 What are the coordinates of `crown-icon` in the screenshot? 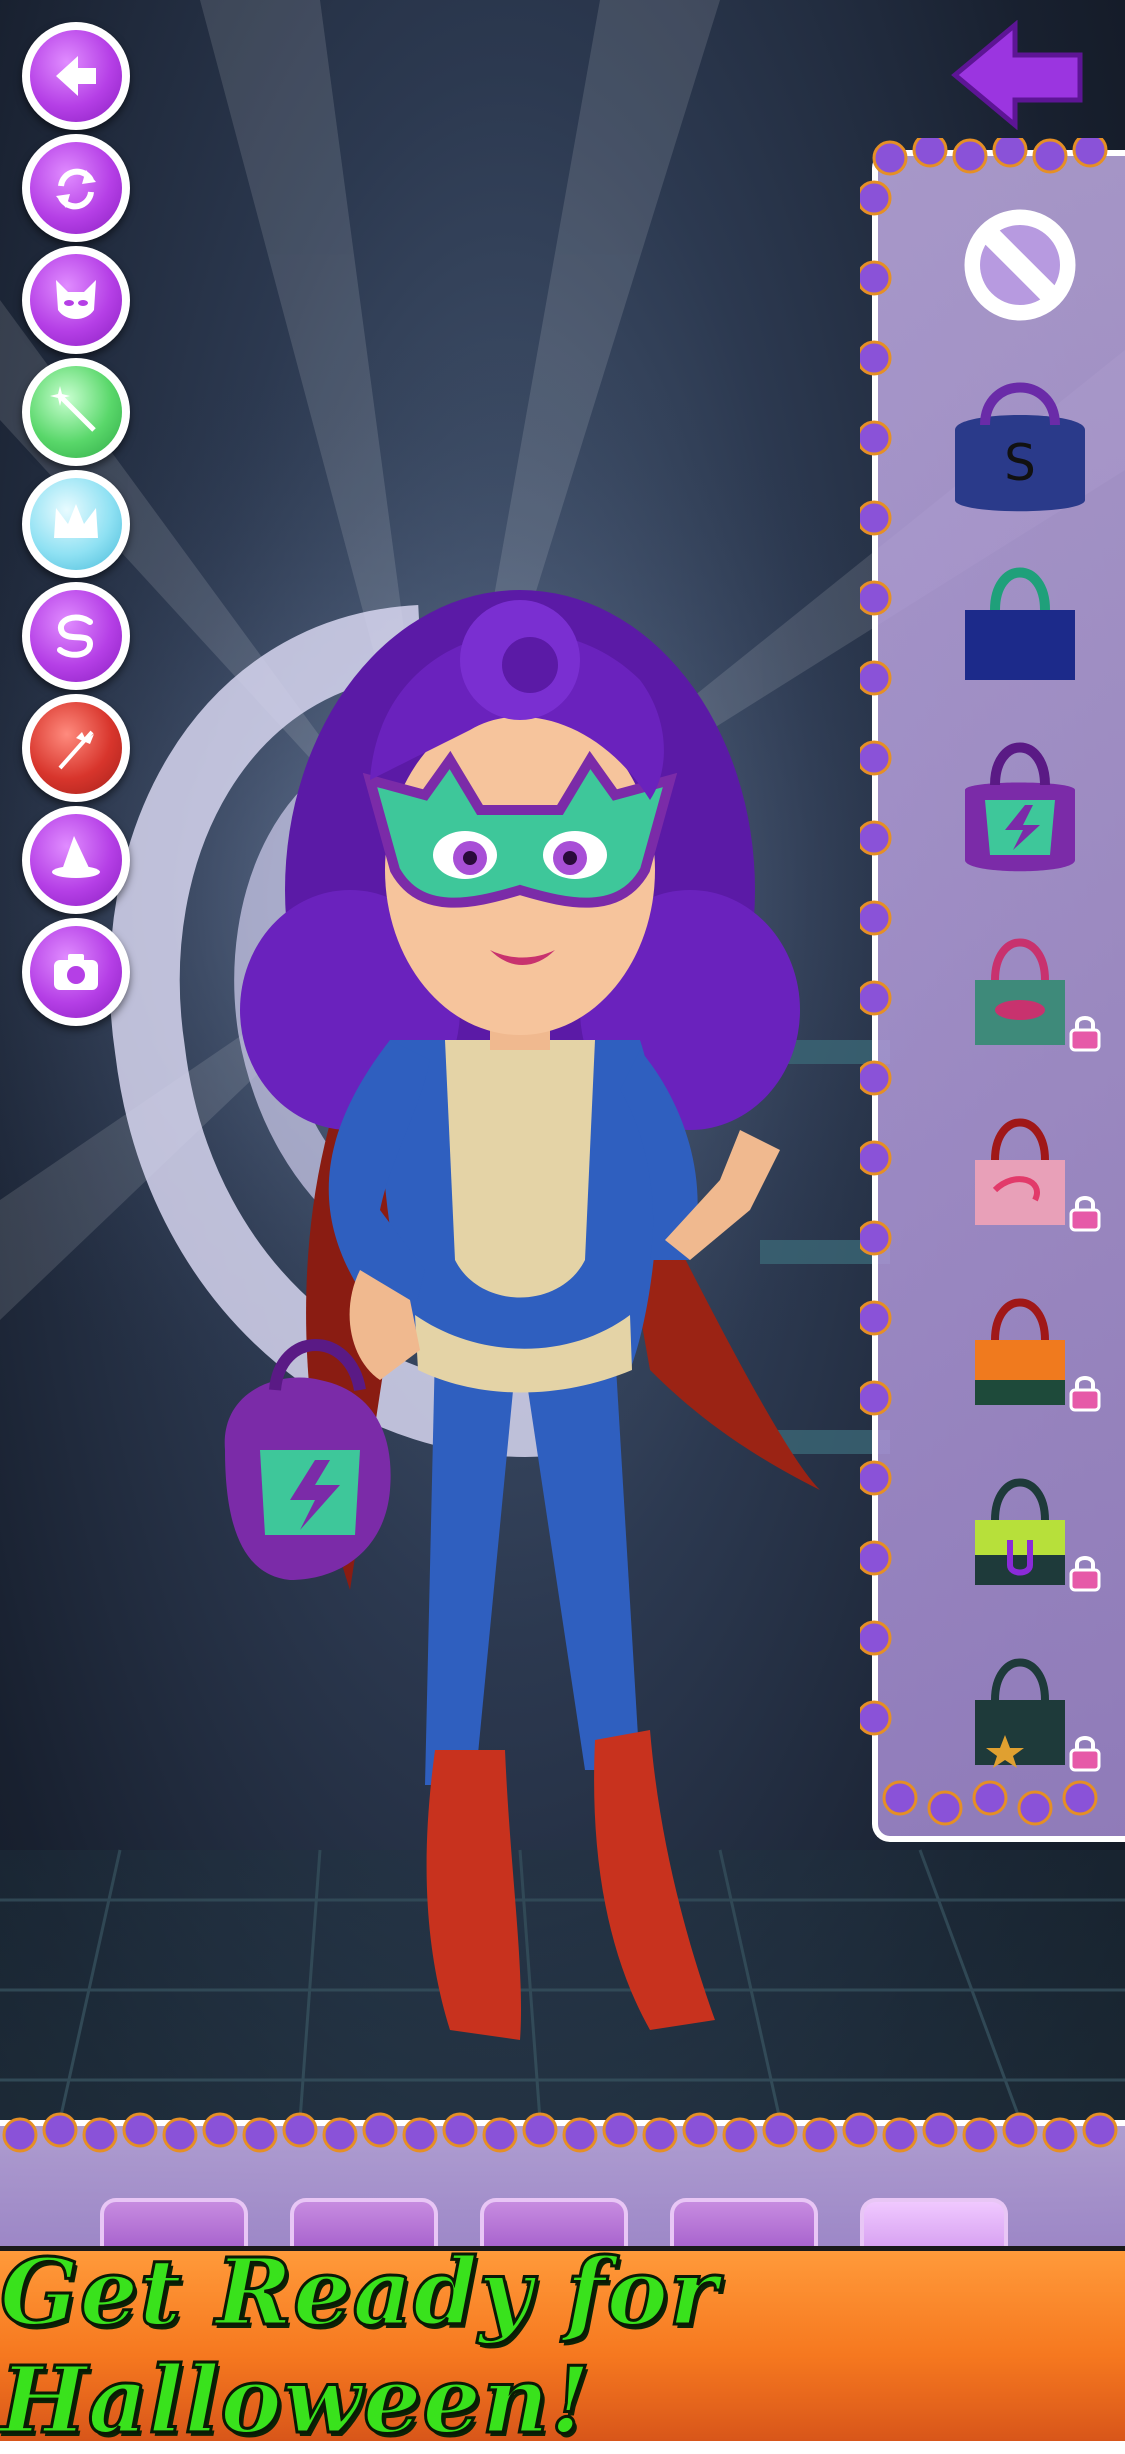 It's located at (76, 521).